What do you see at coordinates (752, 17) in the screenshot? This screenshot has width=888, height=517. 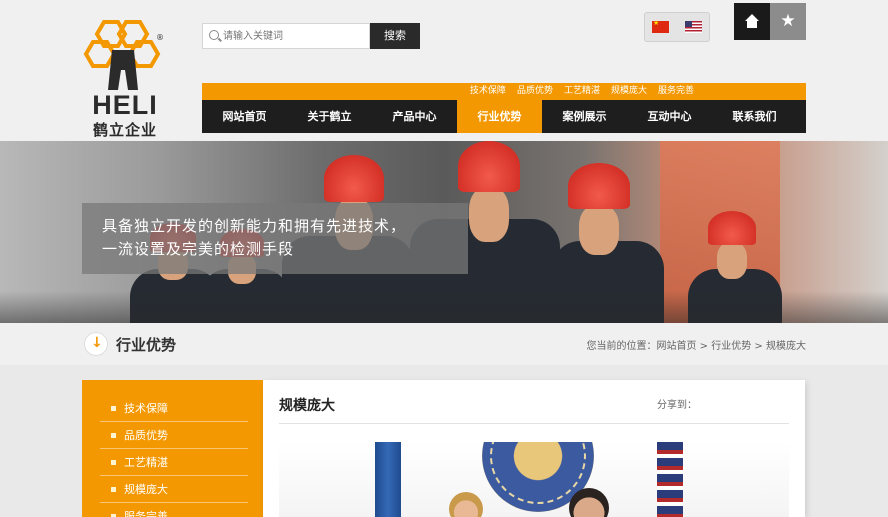 I see `home-icon` at bounding box center [752, 17].